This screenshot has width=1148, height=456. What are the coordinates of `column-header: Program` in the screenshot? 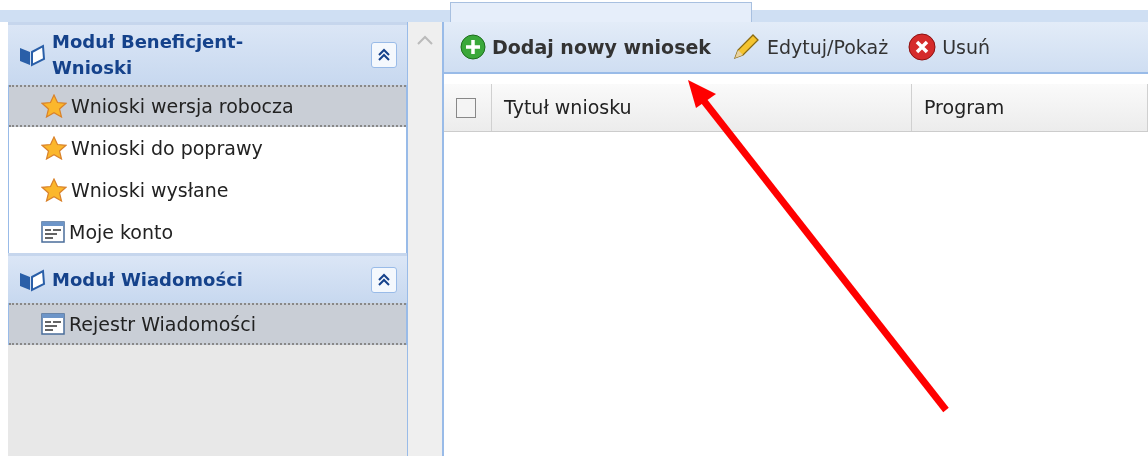 It's located at (1030, 107).